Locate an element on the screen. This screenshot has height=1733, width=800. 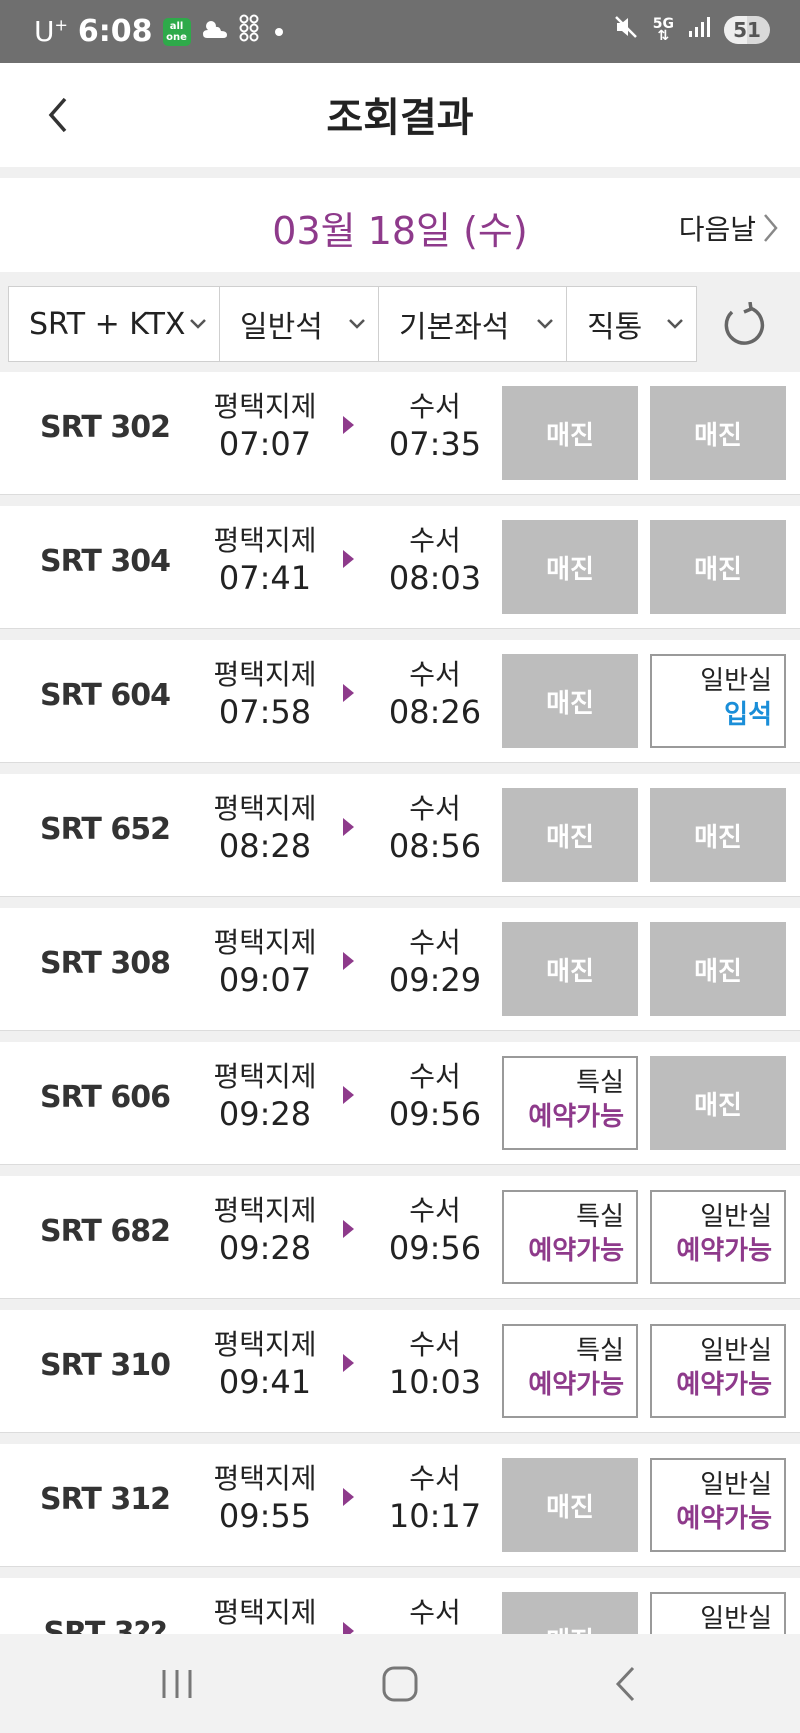
refresh-button is located at coordinates (743, 325).